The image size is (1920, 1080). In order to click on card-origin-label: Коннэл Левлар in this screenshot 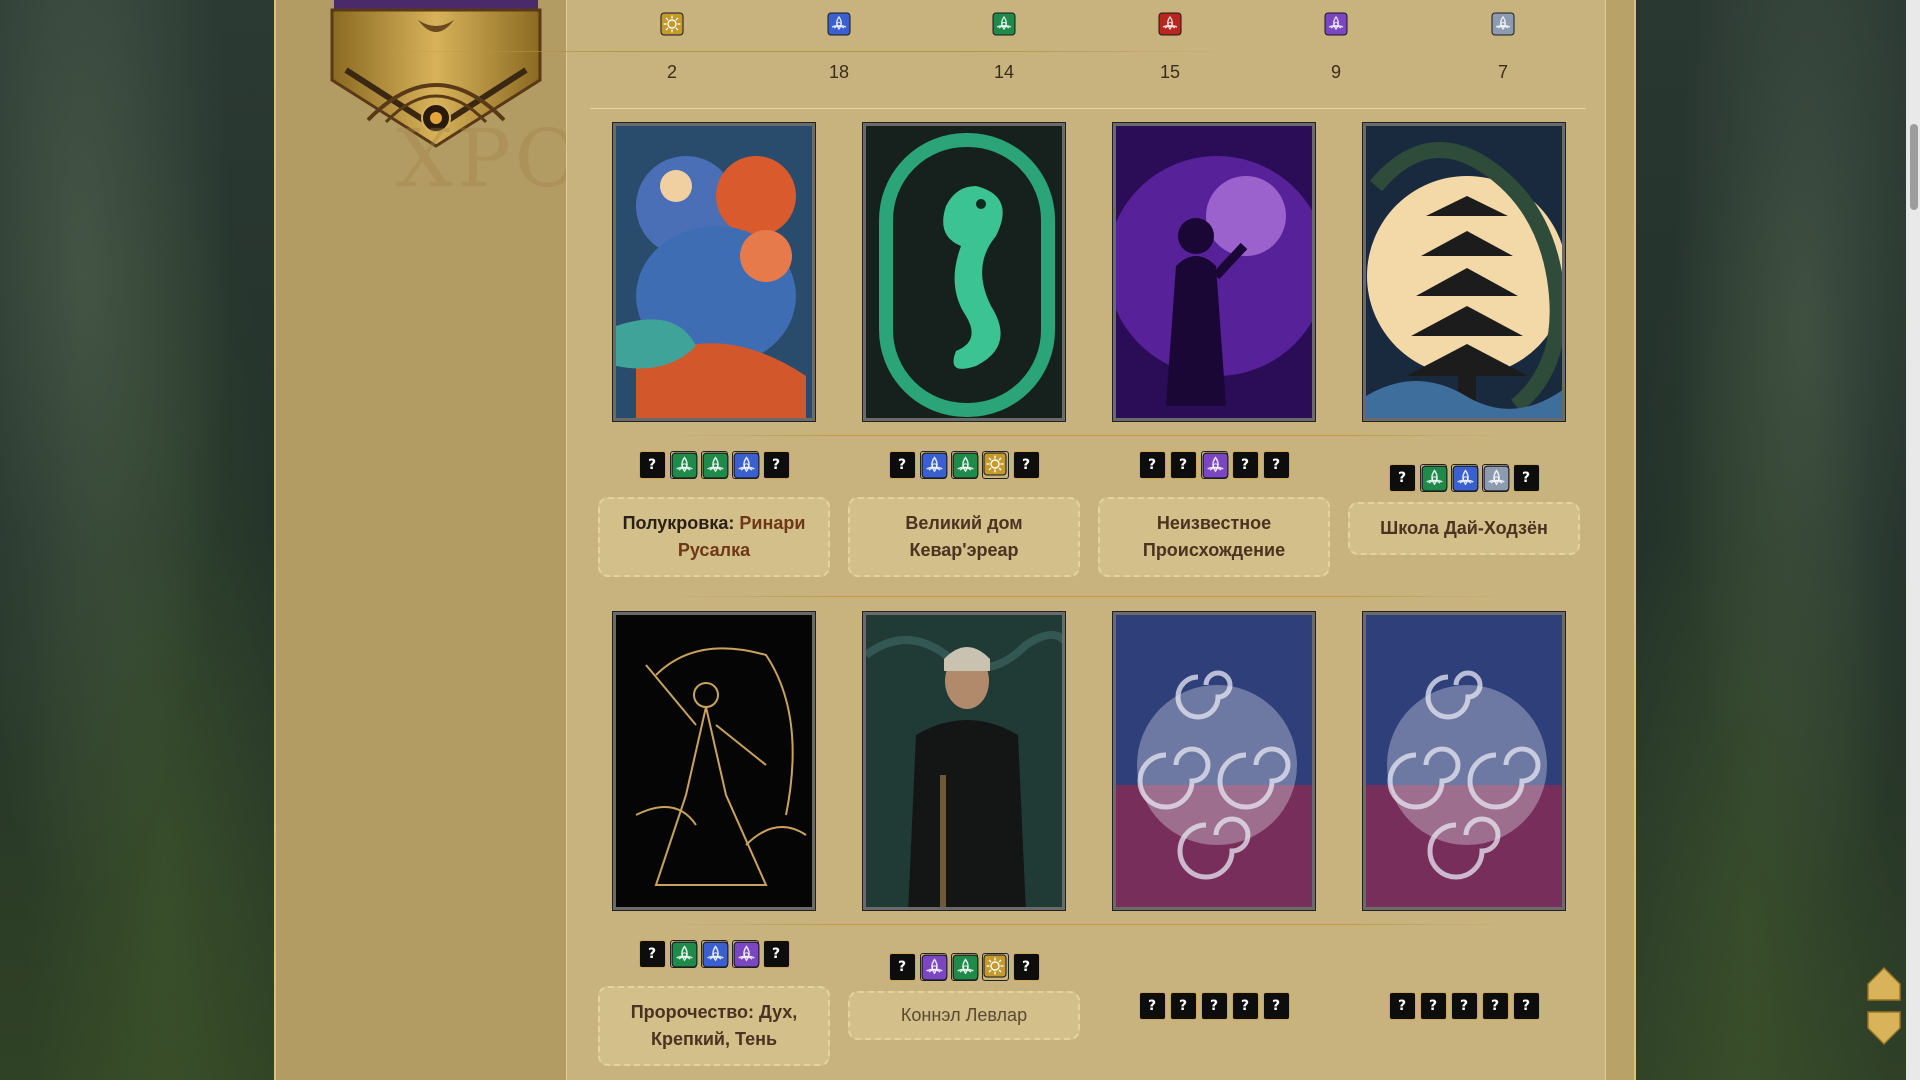, I will do `click(964, 1015)`.